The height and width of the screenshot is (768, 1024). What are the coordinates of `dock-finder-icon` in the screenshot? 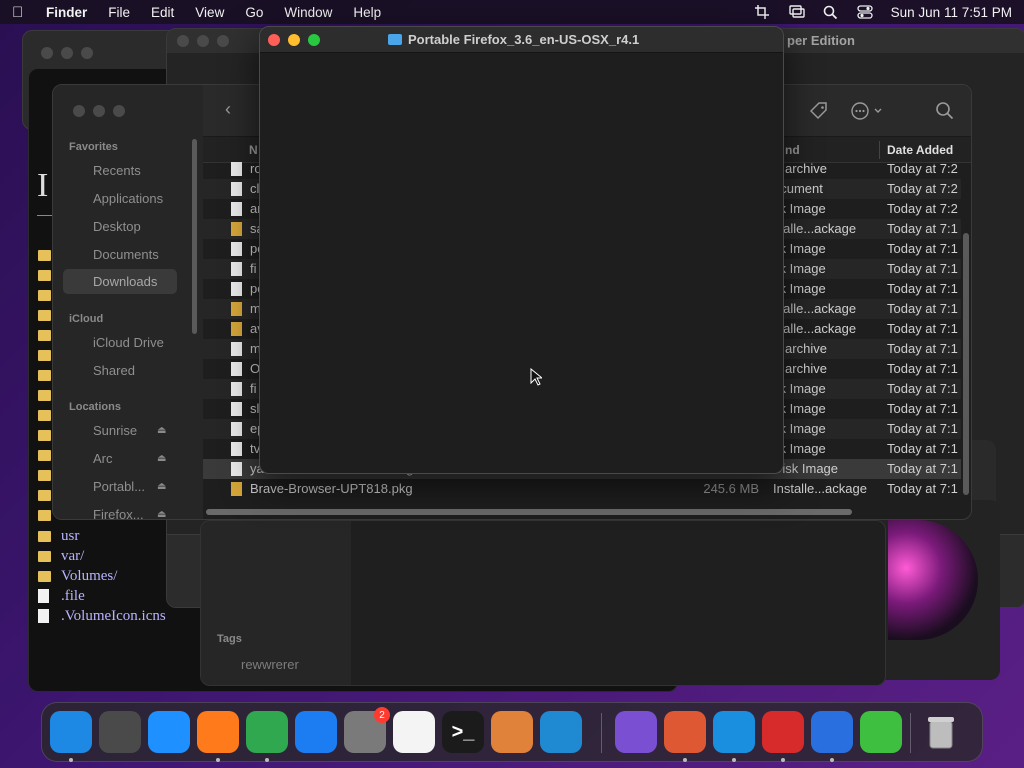 It's located at (71, 732).